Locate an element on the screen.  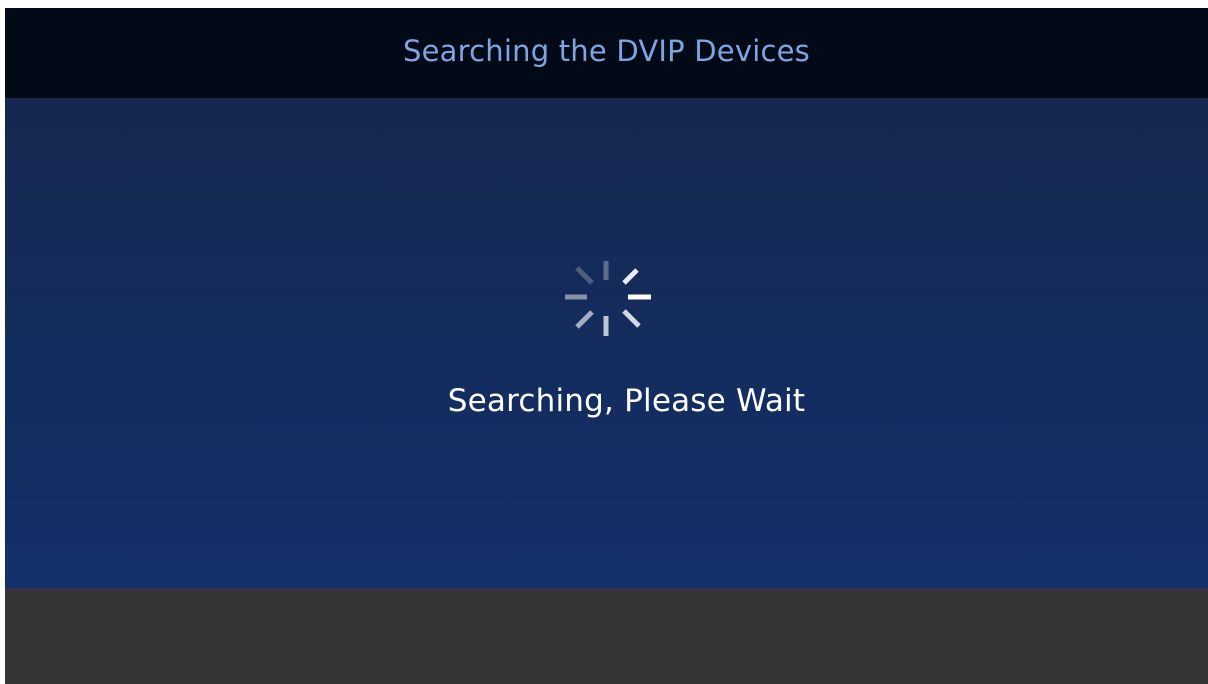
footer-bar is located at coordinates (606, 637).